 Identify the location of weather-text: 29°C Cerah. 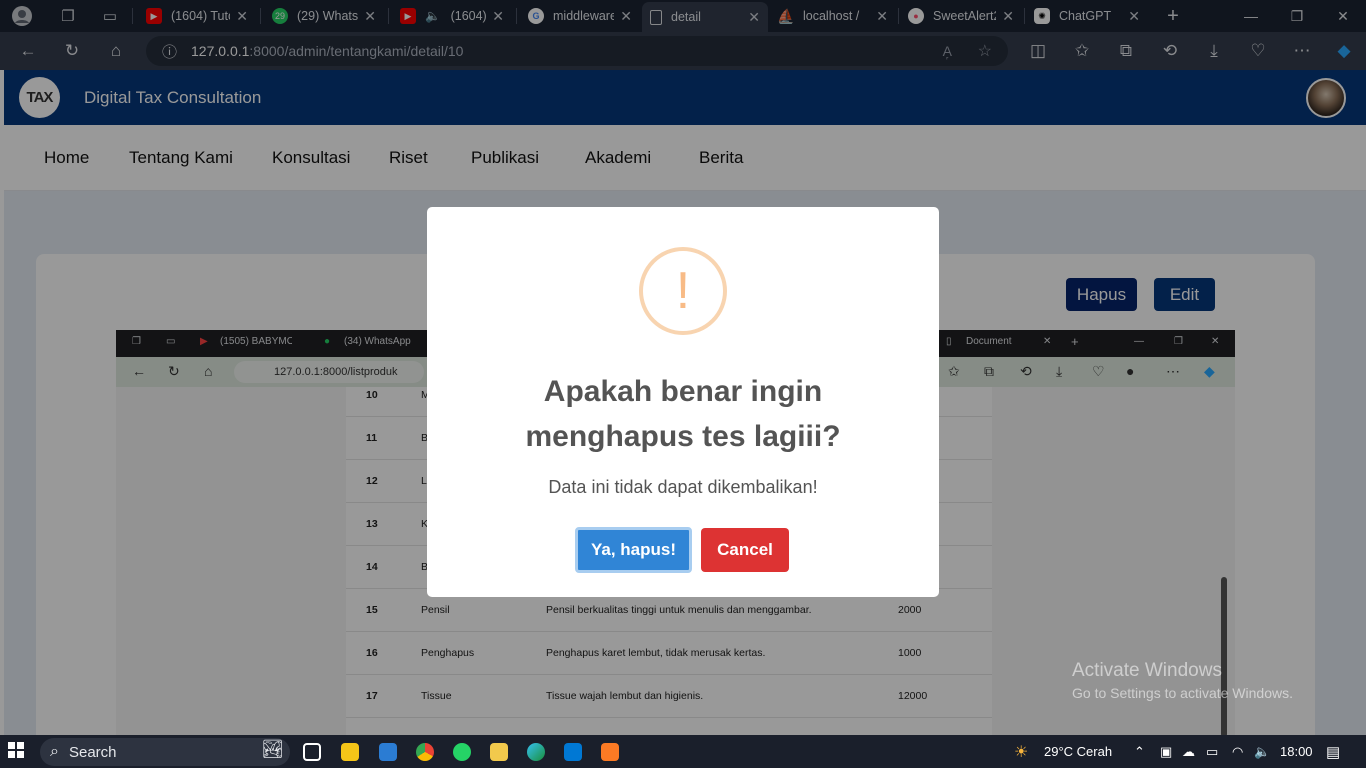
(1078, 751).